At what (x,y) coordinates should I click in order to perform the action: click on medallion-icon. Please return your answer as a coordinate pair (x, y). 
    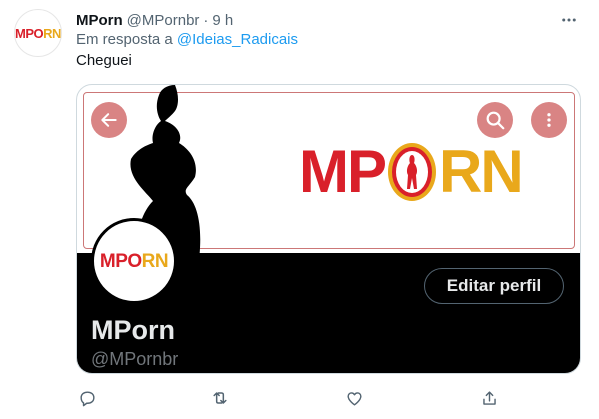
    Looking at the image, I should click on (412, 172).